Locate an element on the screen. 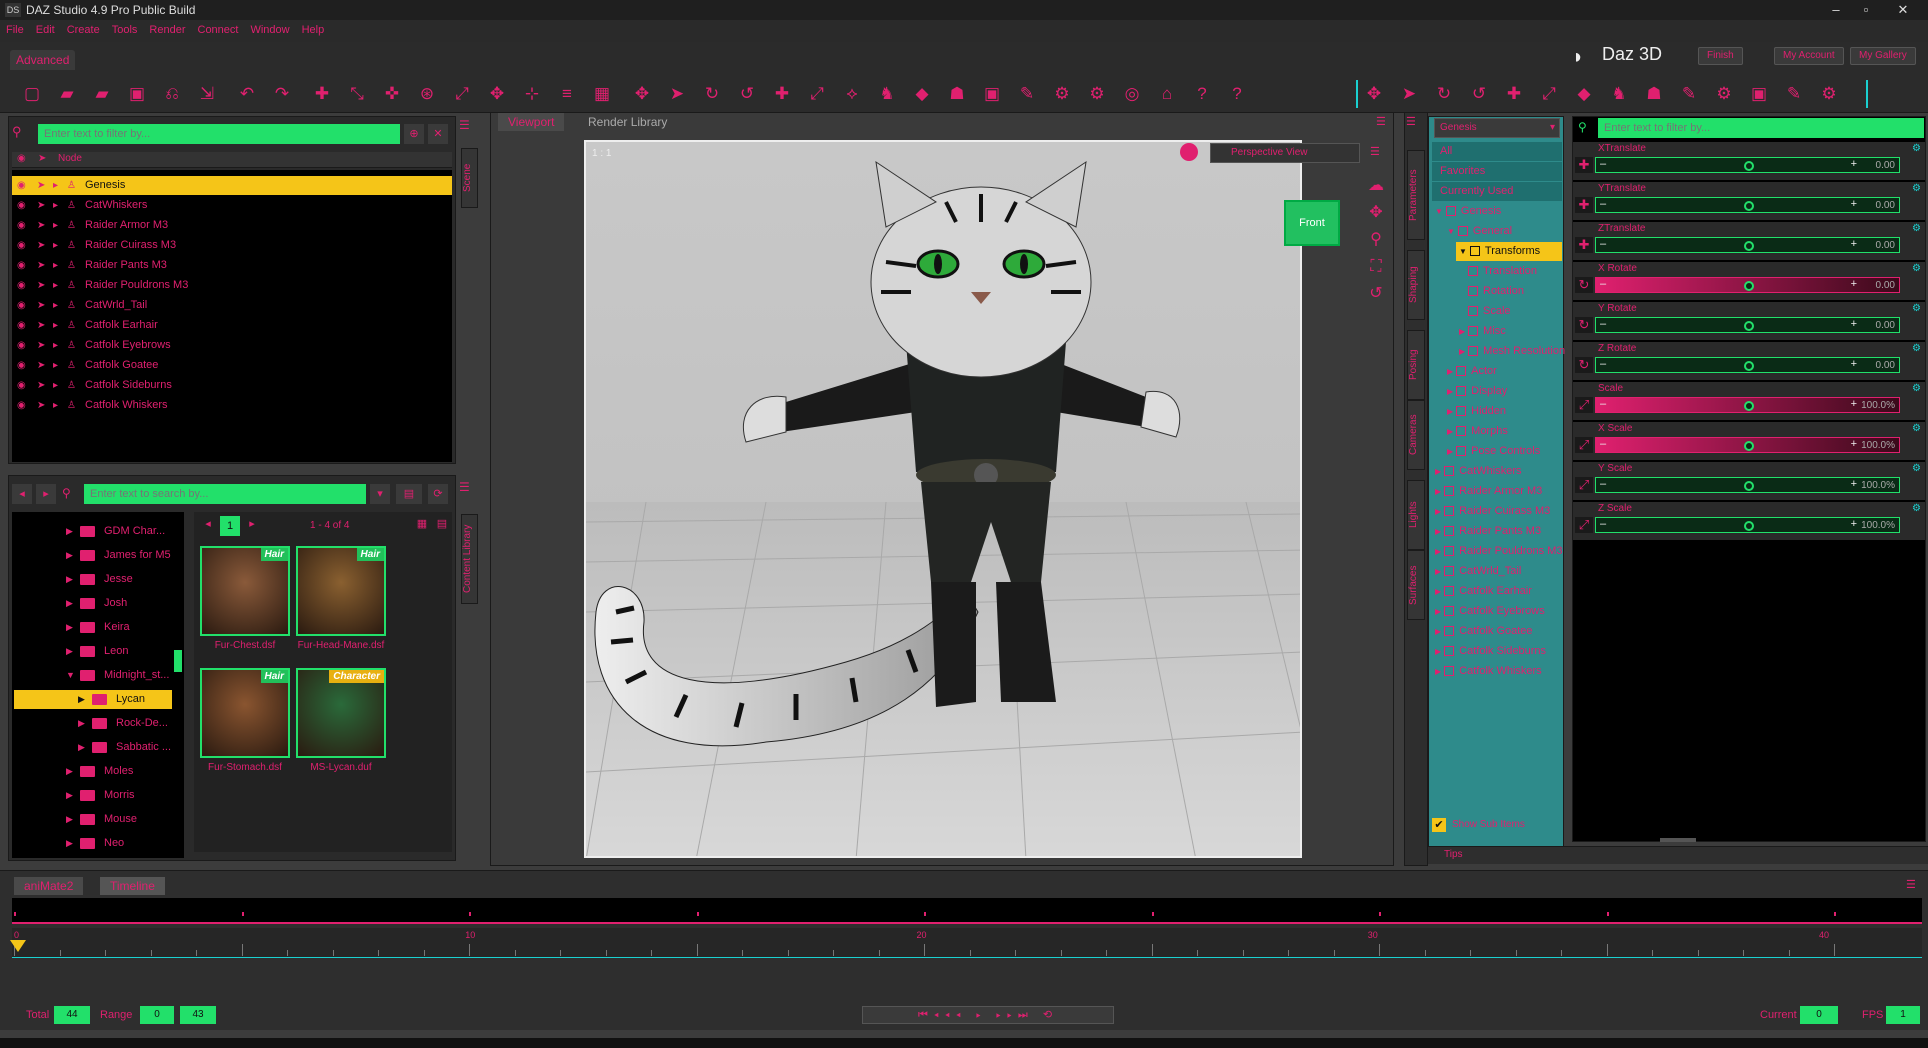  scene-node-row: ◉ ➤ ▸ ♙ Raider Pouldrons M3 is located at coordinates (232, 285).